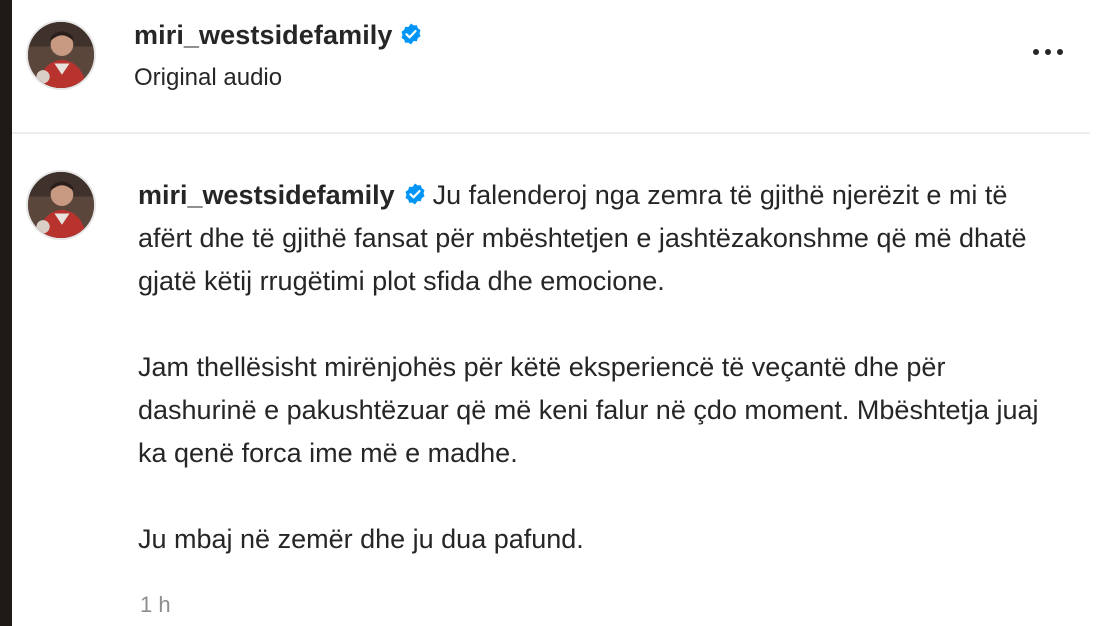 The image size is (1105, 626). Describe the element at coordinates (155, 605) in the screenshot. I see `caption-timestamp: 1 h` at that location.